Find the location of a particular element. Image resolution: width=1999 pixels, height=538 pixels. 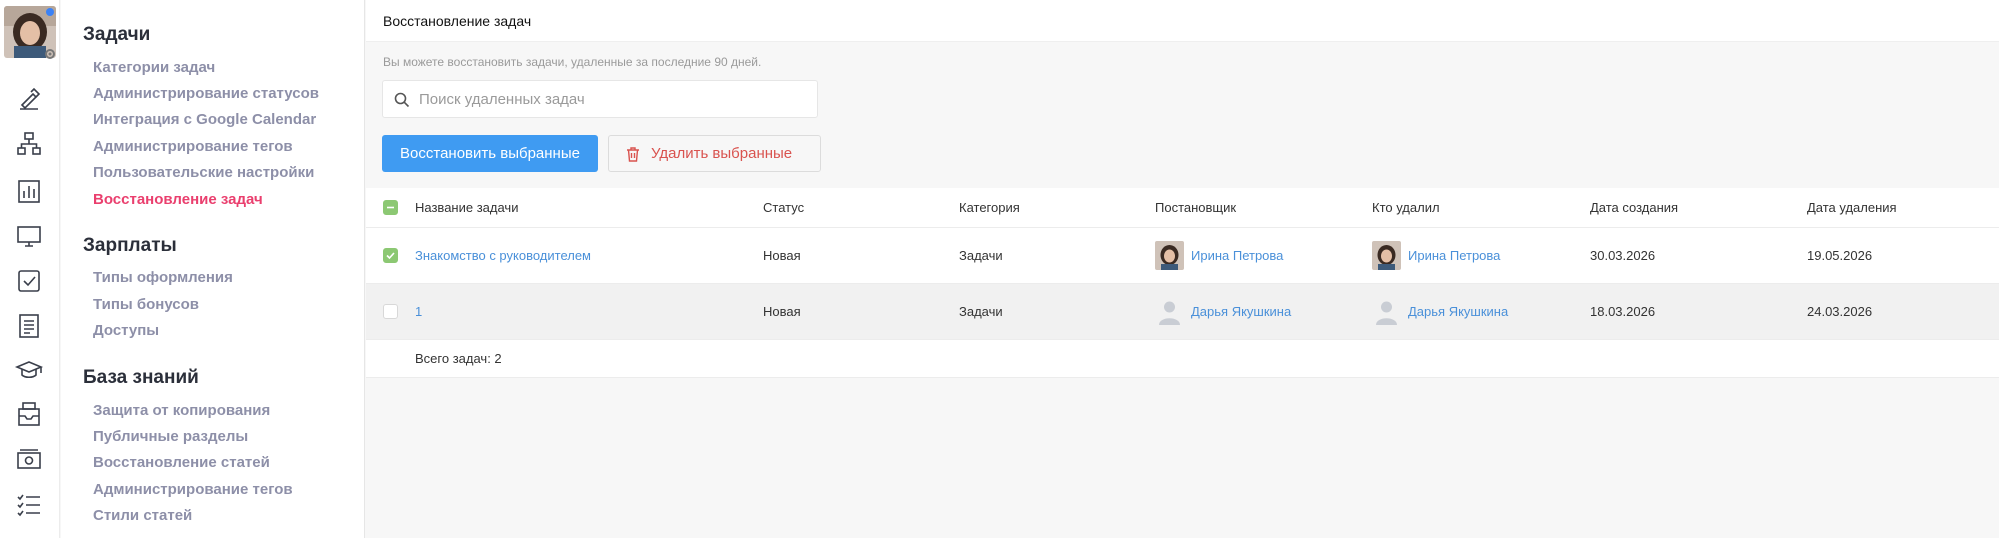

deleted-by-link: Дарья Якушкина is located at coordinates (1458, 311).